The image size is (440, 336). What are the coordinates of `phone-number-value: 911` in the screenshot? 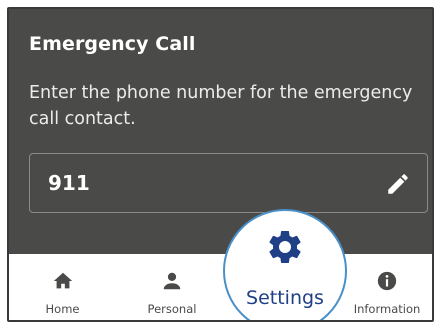 It's located at (69, 183).